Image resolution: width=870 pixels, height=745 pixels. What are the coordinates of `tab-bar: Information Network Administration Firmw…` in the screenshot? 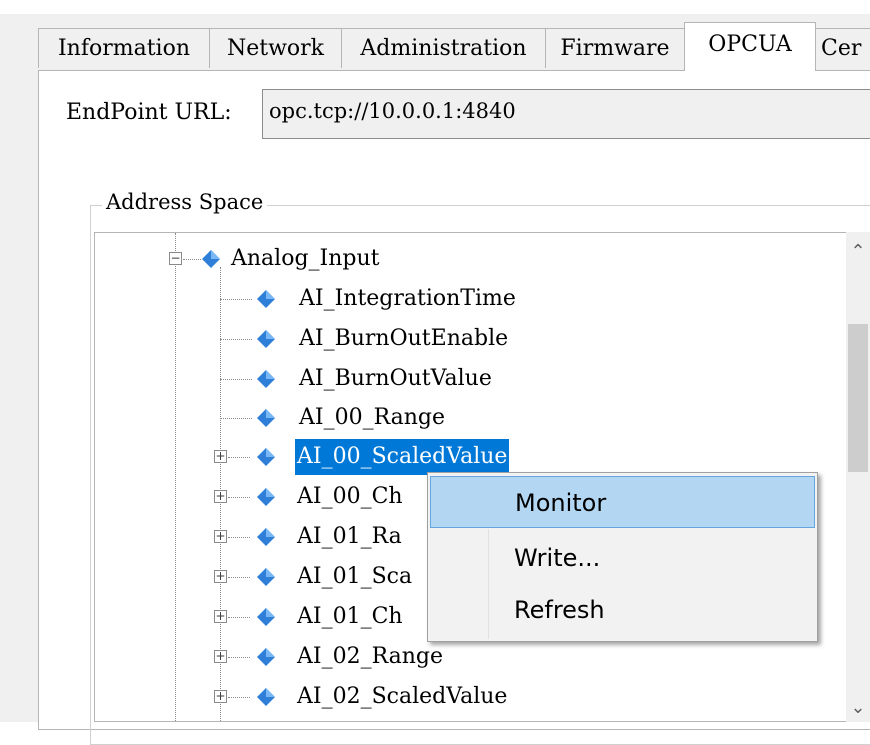 It's located at (435, 46).